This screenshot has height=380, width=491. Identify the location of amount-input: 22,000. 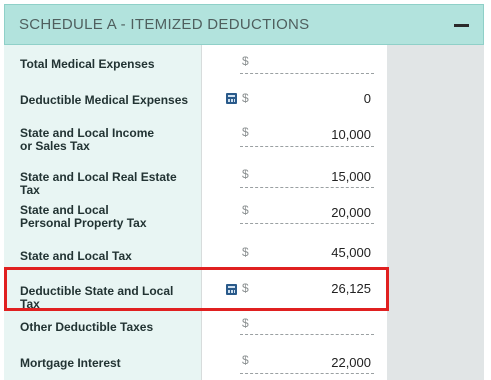
(351, 362).